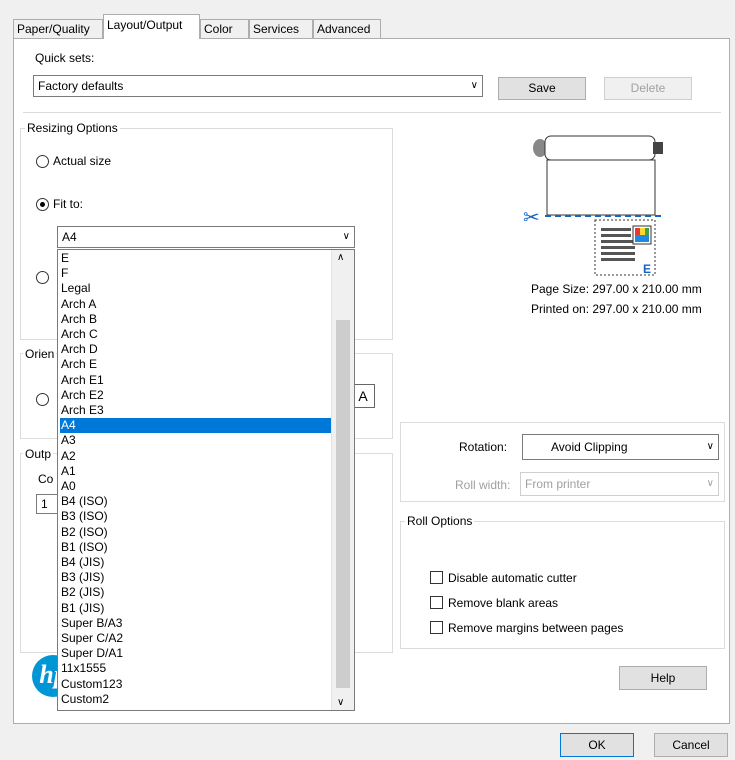 This screenshot has height=760, width=735. I want to click on list-item: E, so click(195, 258).